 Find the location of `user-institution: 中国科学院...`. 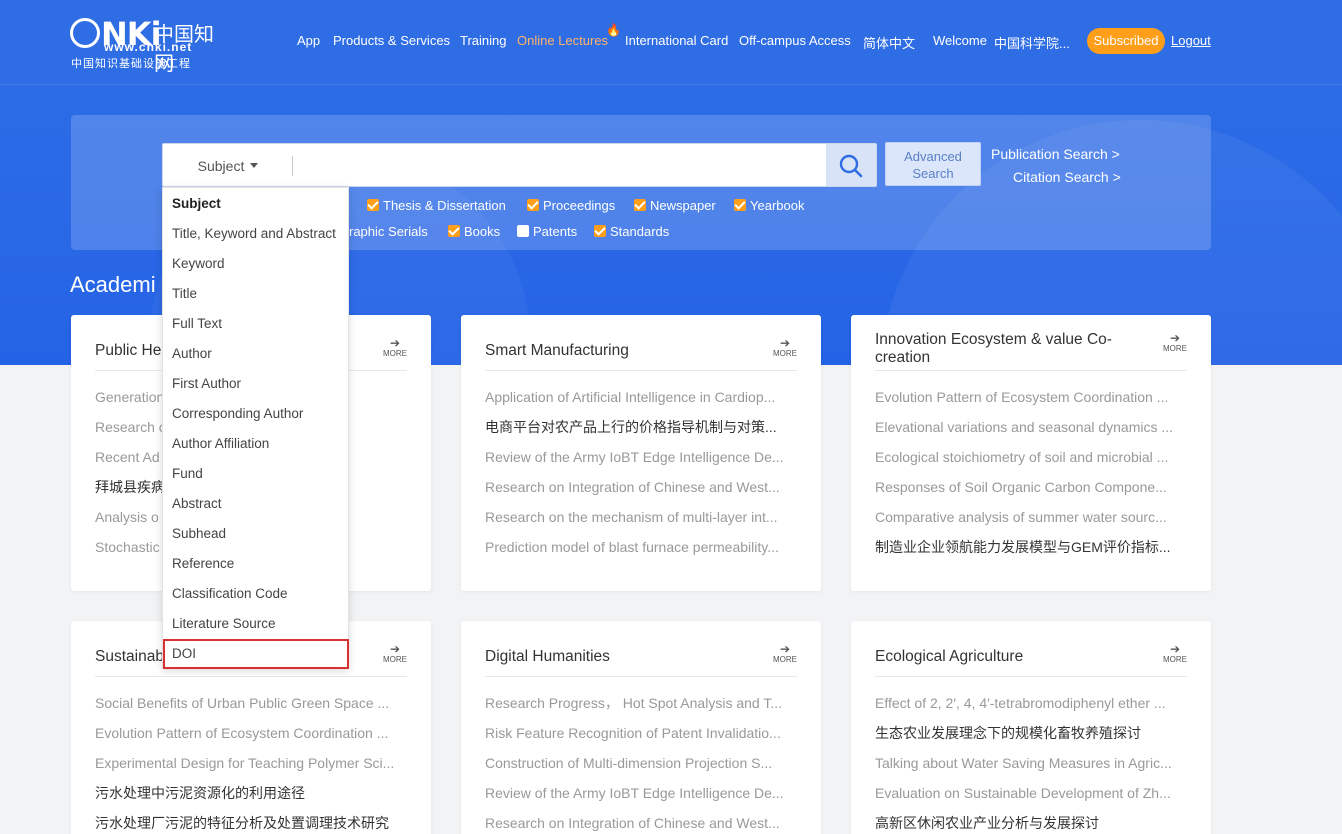

user-institution: 中国科学院... is located at coordinates (1032, 42).